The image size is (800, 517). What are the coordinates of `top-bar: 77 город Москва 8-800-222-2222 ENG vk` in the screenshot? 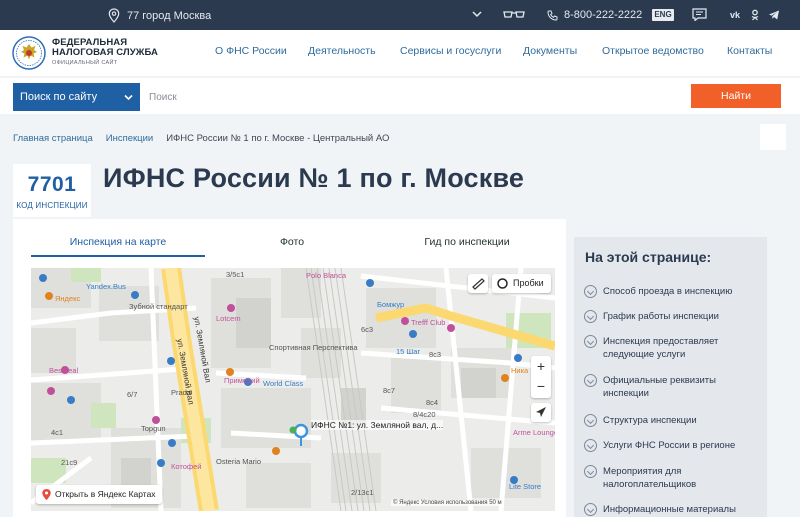 It's located at (400, 15).